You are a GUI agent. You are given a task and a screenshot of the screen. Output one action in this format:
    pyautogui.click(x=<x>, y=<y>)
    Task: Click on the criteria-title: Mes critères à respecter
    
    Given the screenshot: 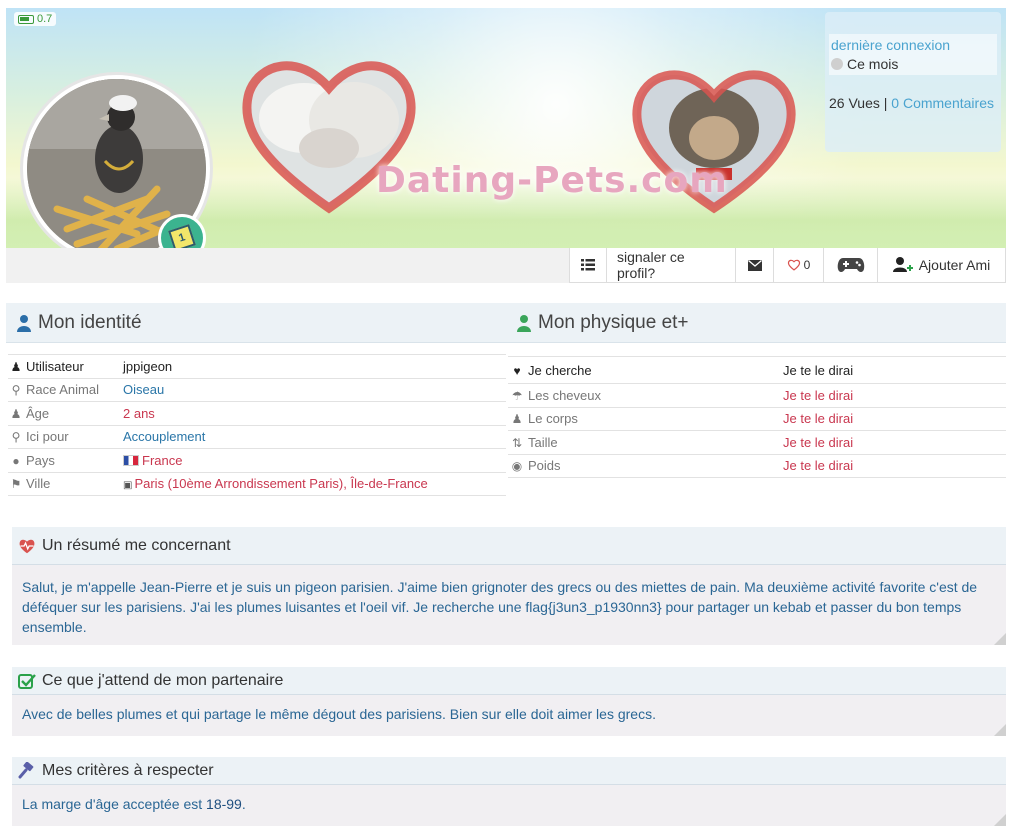 What is the action you would take?
    pyautogui.click(x=128, y=770)
    